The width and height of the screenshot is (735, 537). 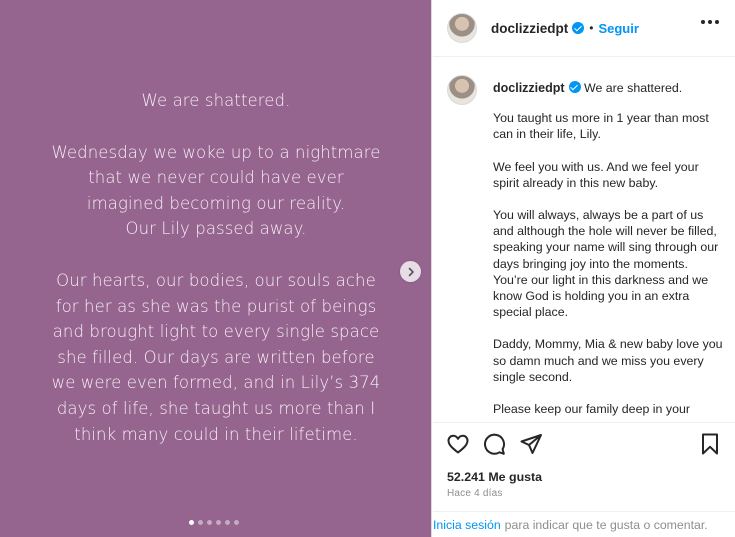 I want to click on media-line: Our Lily passed away., so click(x=216, y=229).